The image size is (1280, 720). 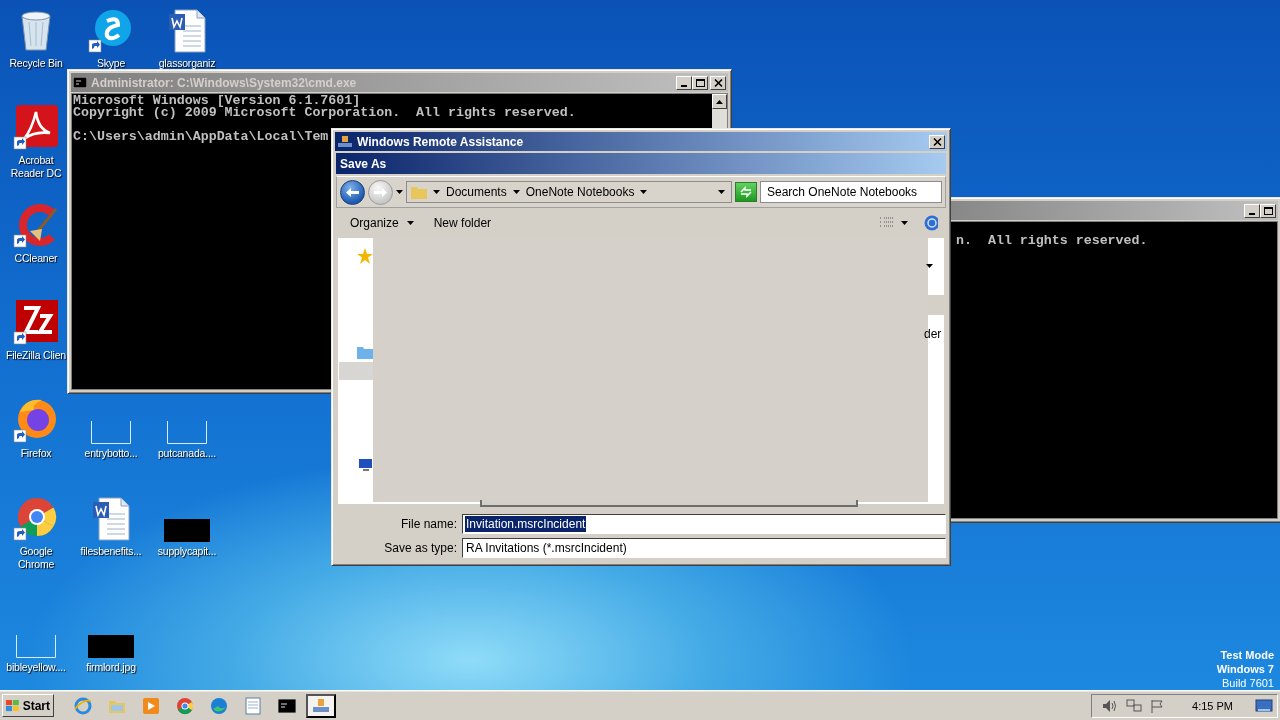 I want to click on toolbar-button: New folder, so click(x=462, y=223).